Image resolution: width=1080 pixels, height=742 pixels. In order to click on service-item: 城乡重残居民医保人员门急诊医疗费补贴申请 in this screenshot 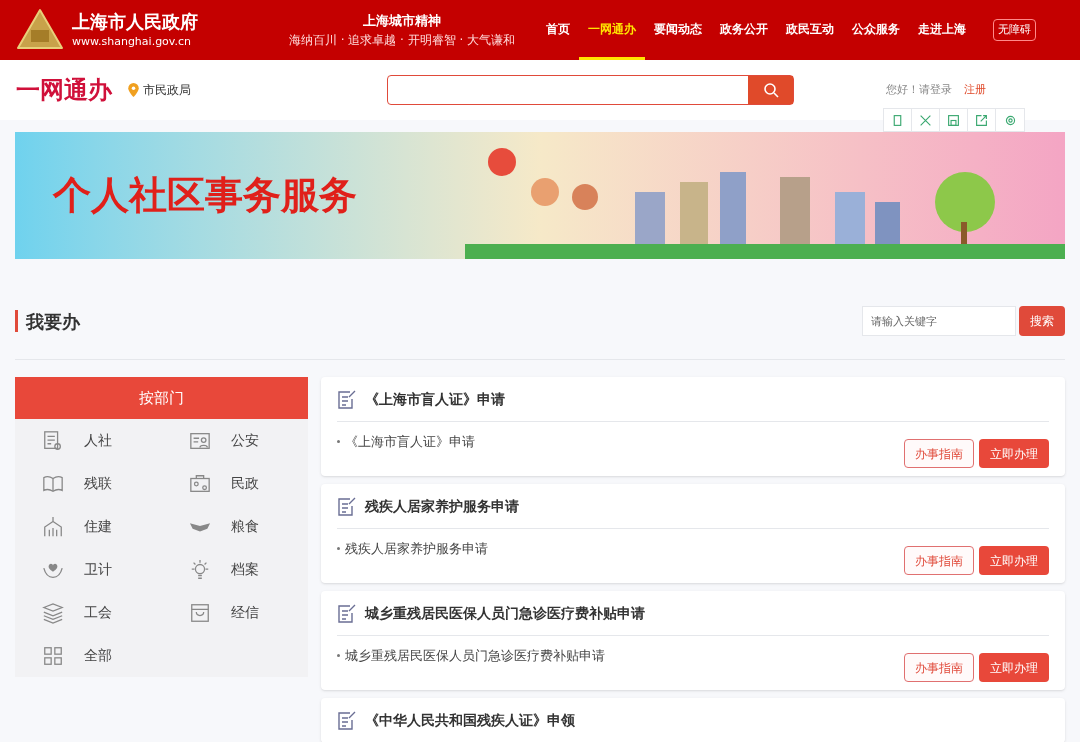, I will do `click(475, 656)`.